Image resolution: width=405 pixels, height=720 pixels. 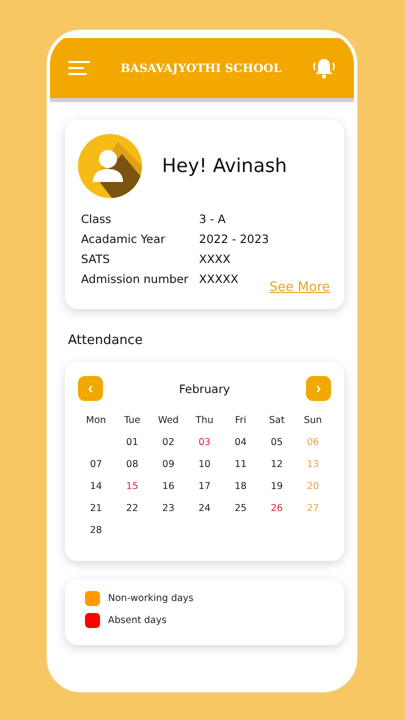 What do you see at coordinates (234, 239) in the screenshot?
I see `field-value: 2022 - 2023` at bounding box center [234, 239].